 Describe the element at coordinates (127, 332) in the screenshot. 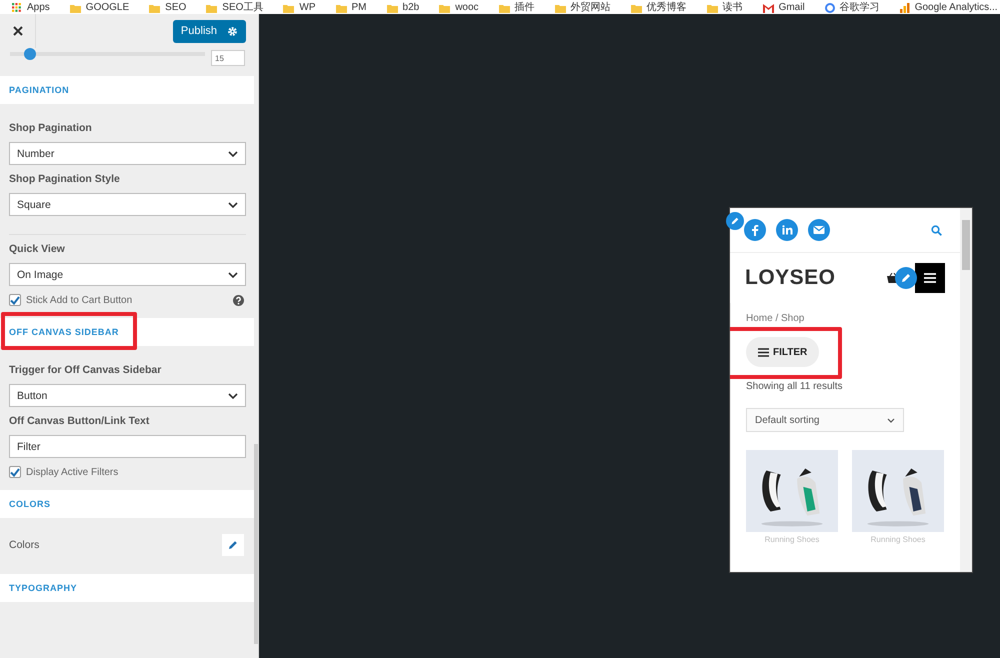

I see `section-header: OFF CANVAS SIDEBAR` at that location.